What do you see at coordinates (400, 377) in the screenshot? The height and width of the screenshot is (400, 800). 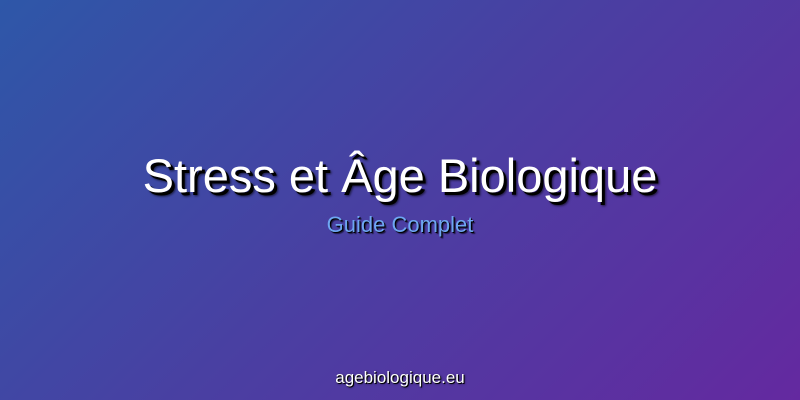 I see `site-domain: agebiologique.eu` at bounding box center [400, 377].